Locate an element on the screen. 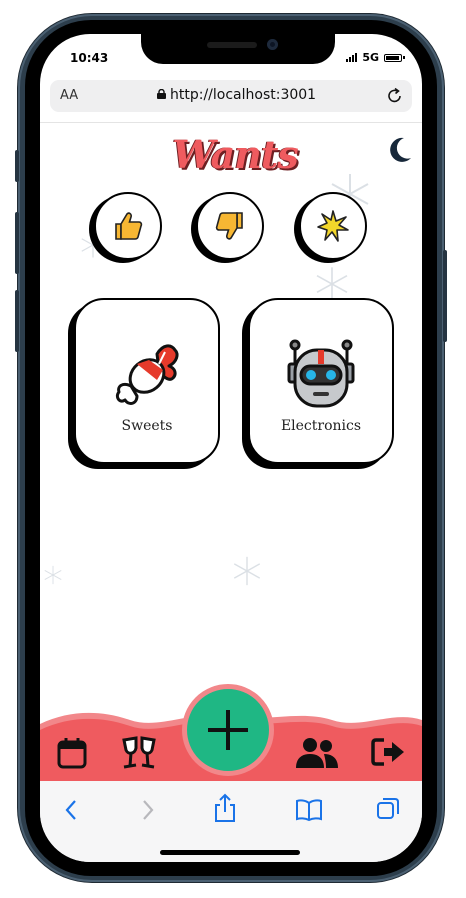 The image size is (466, 898). share-icon is located at coordinates (225, 808).